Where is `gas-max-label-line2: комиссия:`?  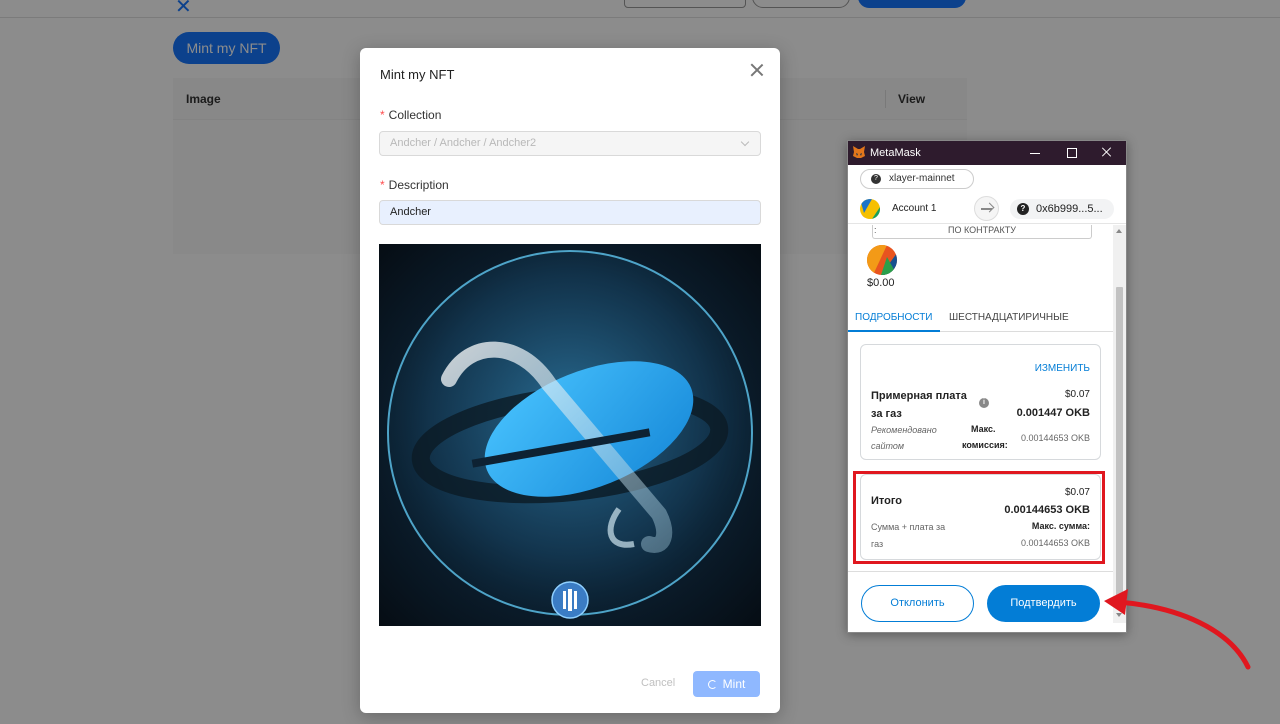
gas-max-label-line2: комиссия: is located at coordinates (985, 445).